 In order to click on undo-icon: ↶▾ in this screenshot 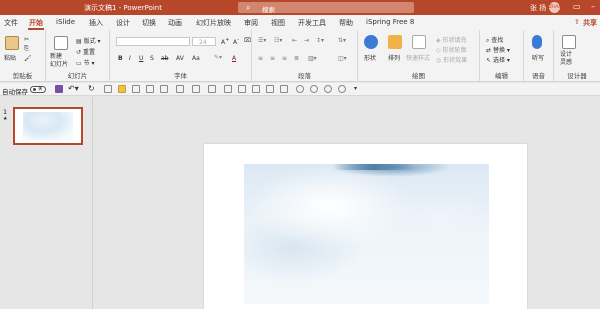, I will do `click(73, 88)`.